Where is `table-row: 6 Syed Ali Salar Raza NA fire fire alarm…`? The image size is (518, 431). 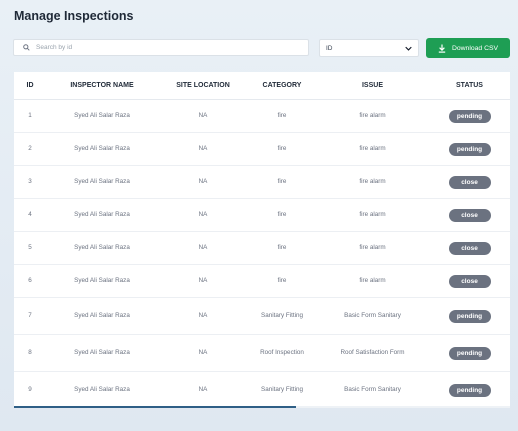 table-row: 6 Syed Ali Salar Raza NA fire fire alarm… is located at coordinates (262, 281).